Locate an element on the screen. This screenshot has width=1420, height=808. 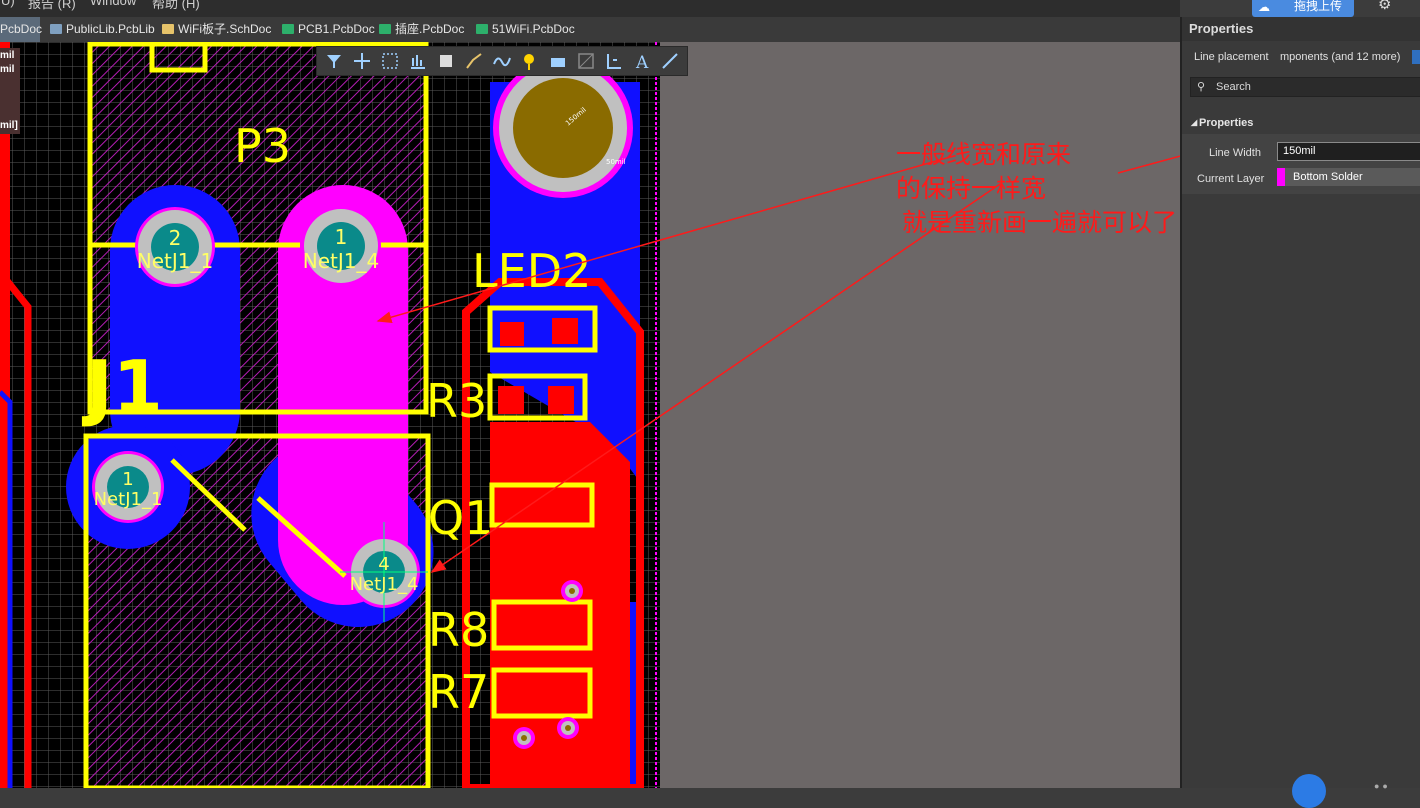
tab-label: PcbDoc is located at coordinates (21, 29).